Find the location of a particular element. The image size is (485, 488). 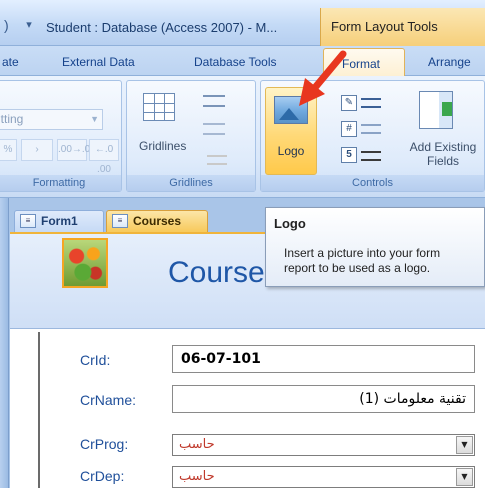

tab-courses: ≡ Courses is located at coordinates (157, 221).